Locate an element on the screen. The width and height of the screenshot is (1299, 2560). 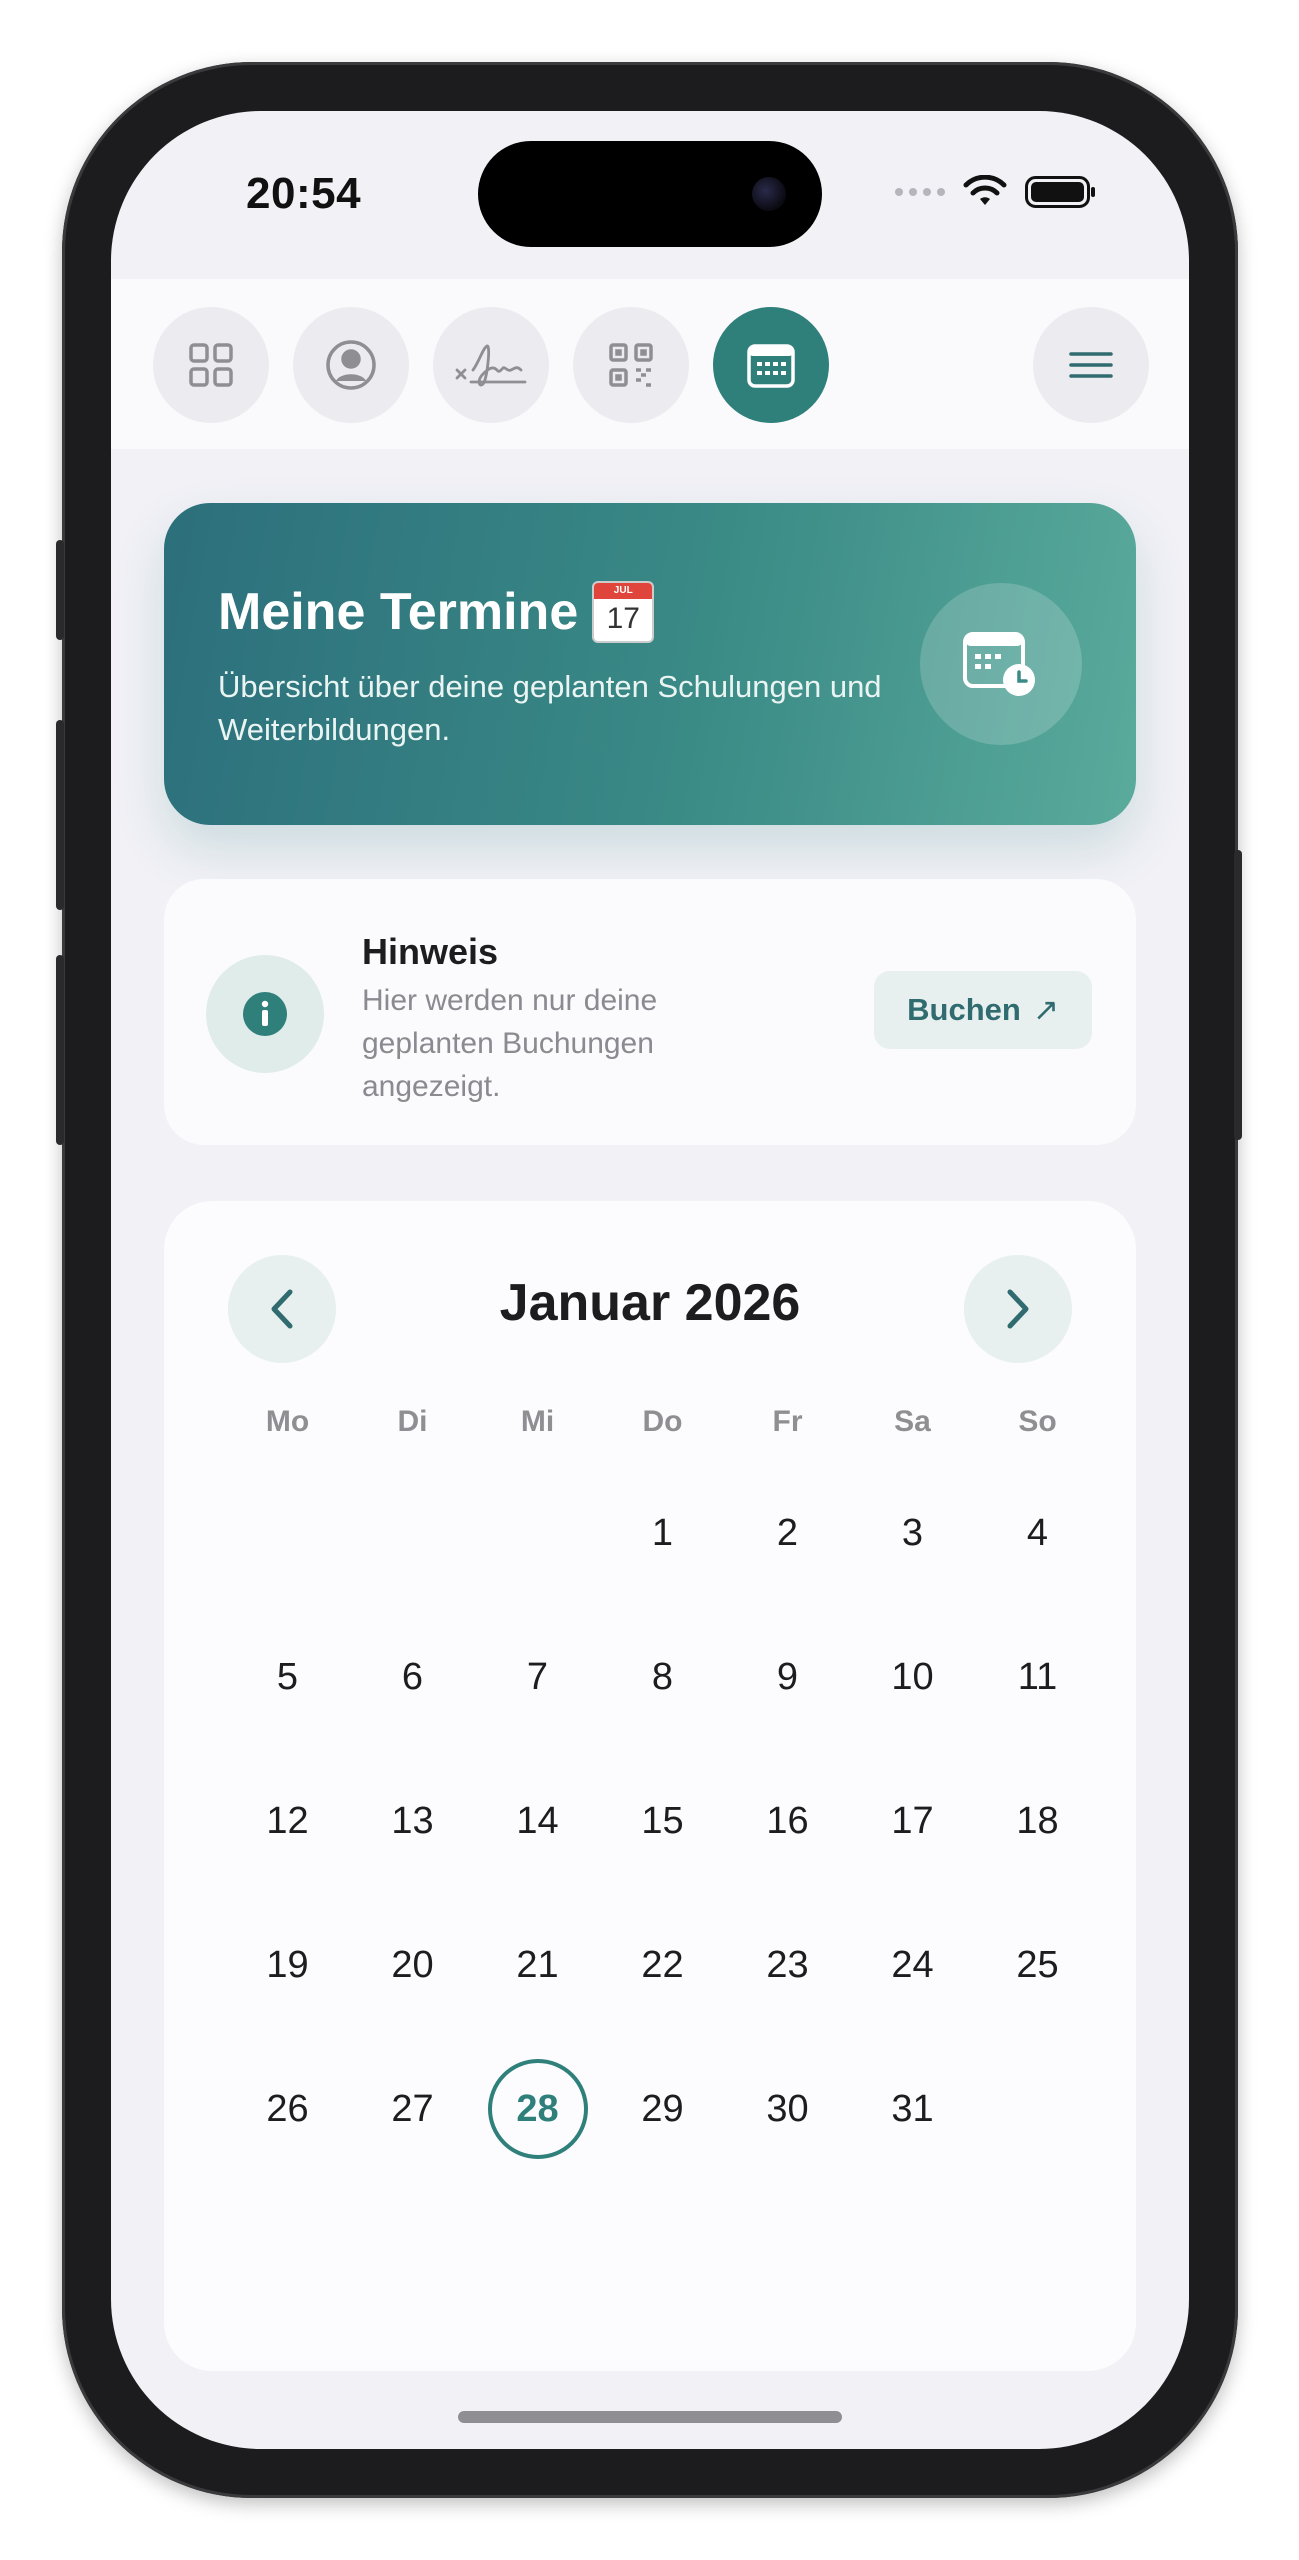
qr-code-icon is located at coordinates (631, 365).